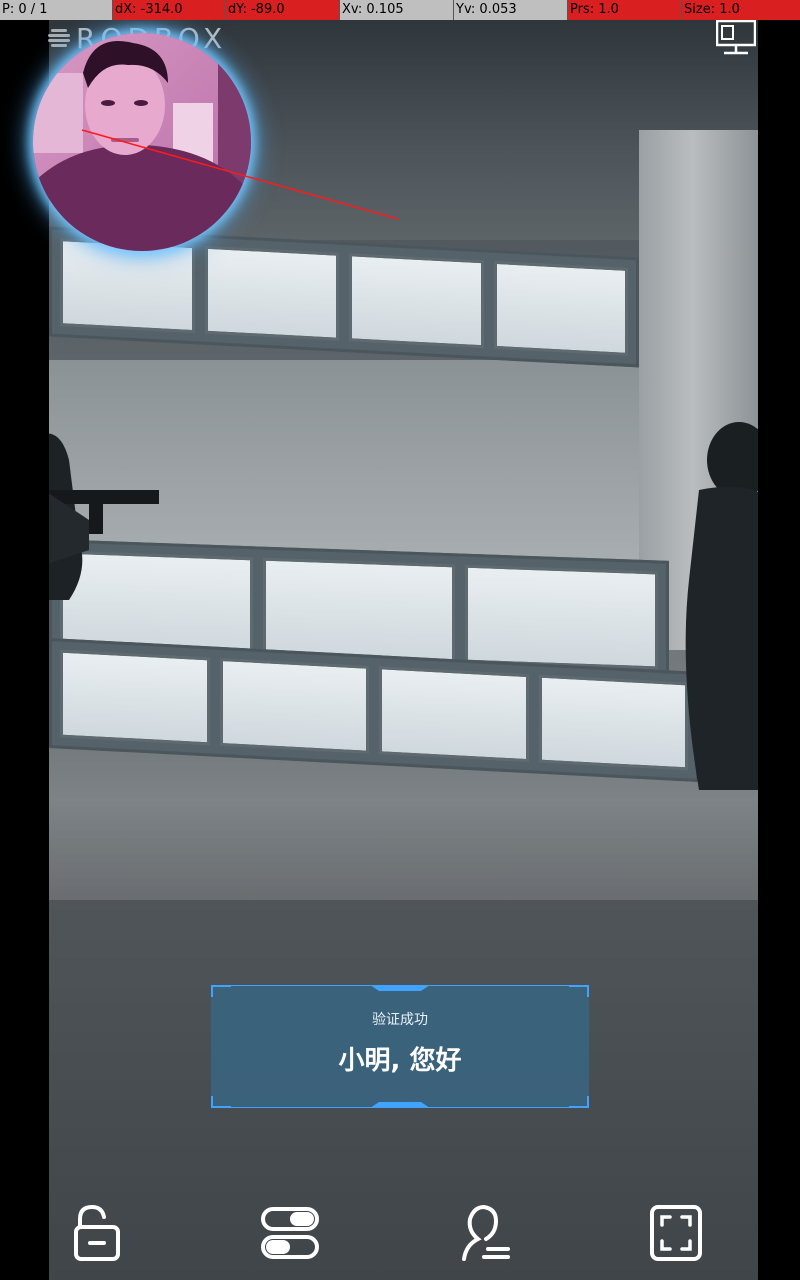  What do you see at coordinates (59, 38) in the screenshot?
I see `brand-mark-icon` at bounding box center [59, 38].